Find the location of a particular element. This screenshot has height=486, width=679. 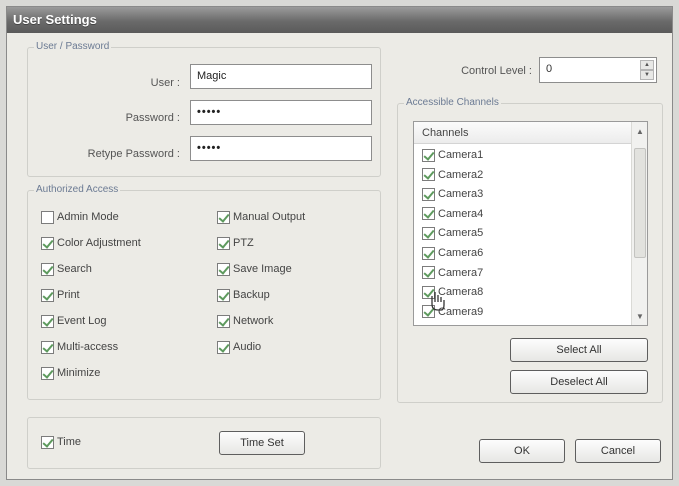

channels-scrollbar: ▲ ▼ is located at coordinates (639, 223).